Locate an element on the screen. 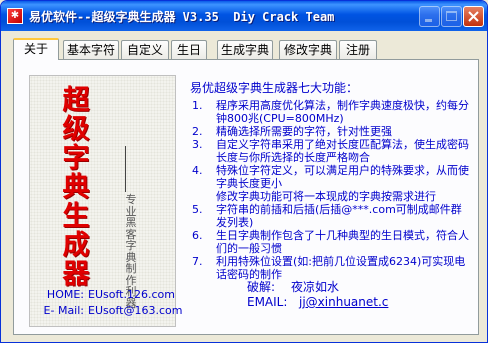  feature-text: 自定义字符串采用了绝对长度匹配算法，使生成密码长度与你所选择的长度严格吻合 is located at coordinates (342, 151).